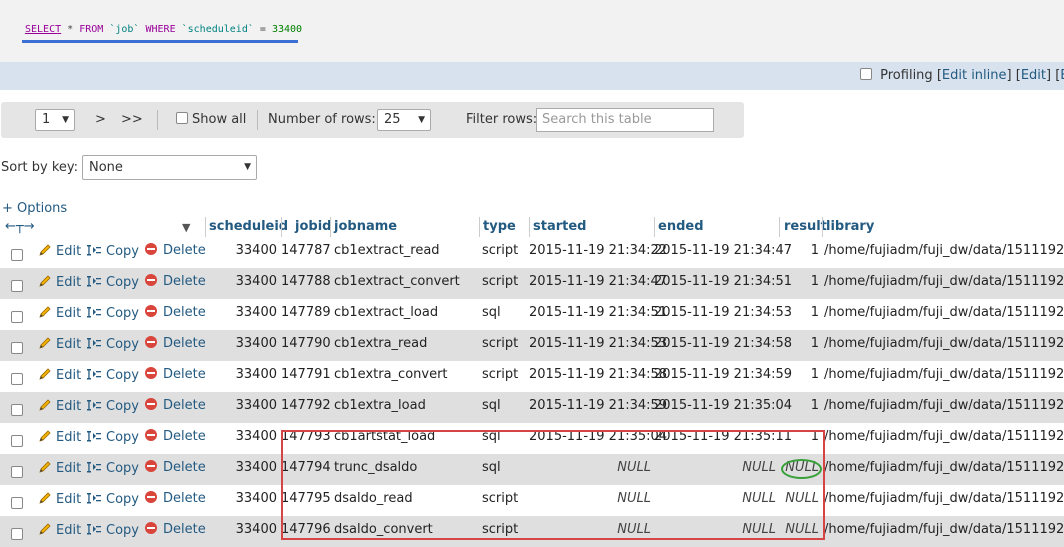 This screenshot has width=1064, height=547. What do you see at coordinates (380, 343) in the screenshot?
I see `cell-jobname: cb1extra_read` at bounding box center [380, 343].